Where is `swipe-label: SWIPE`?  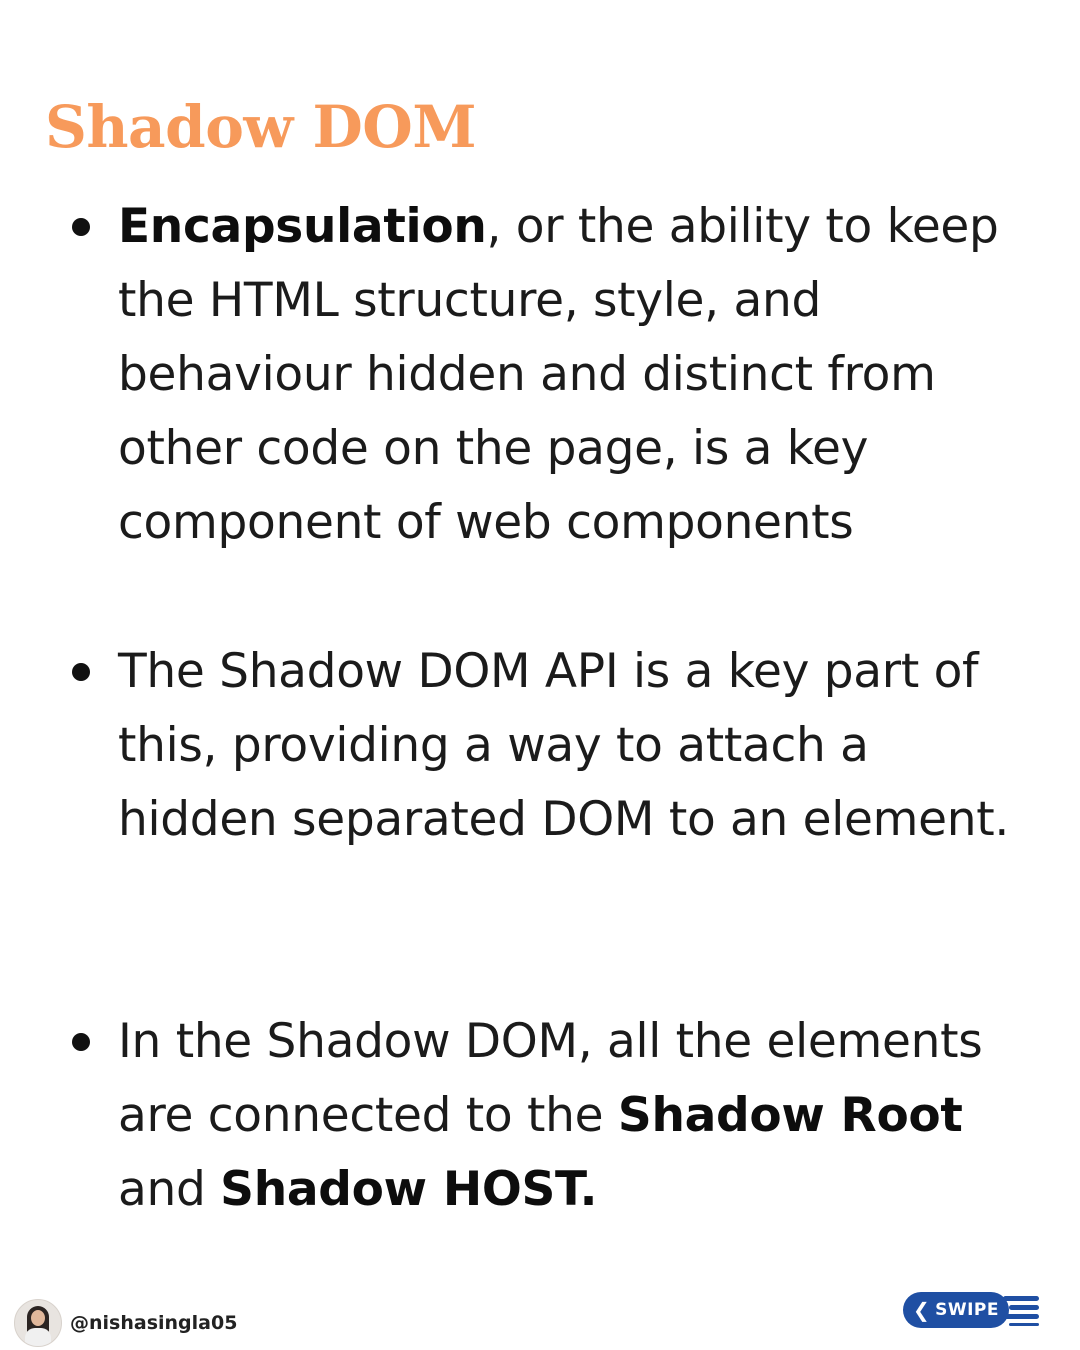 swipe-label: SWIPE is located at coordinates (967, 1310).